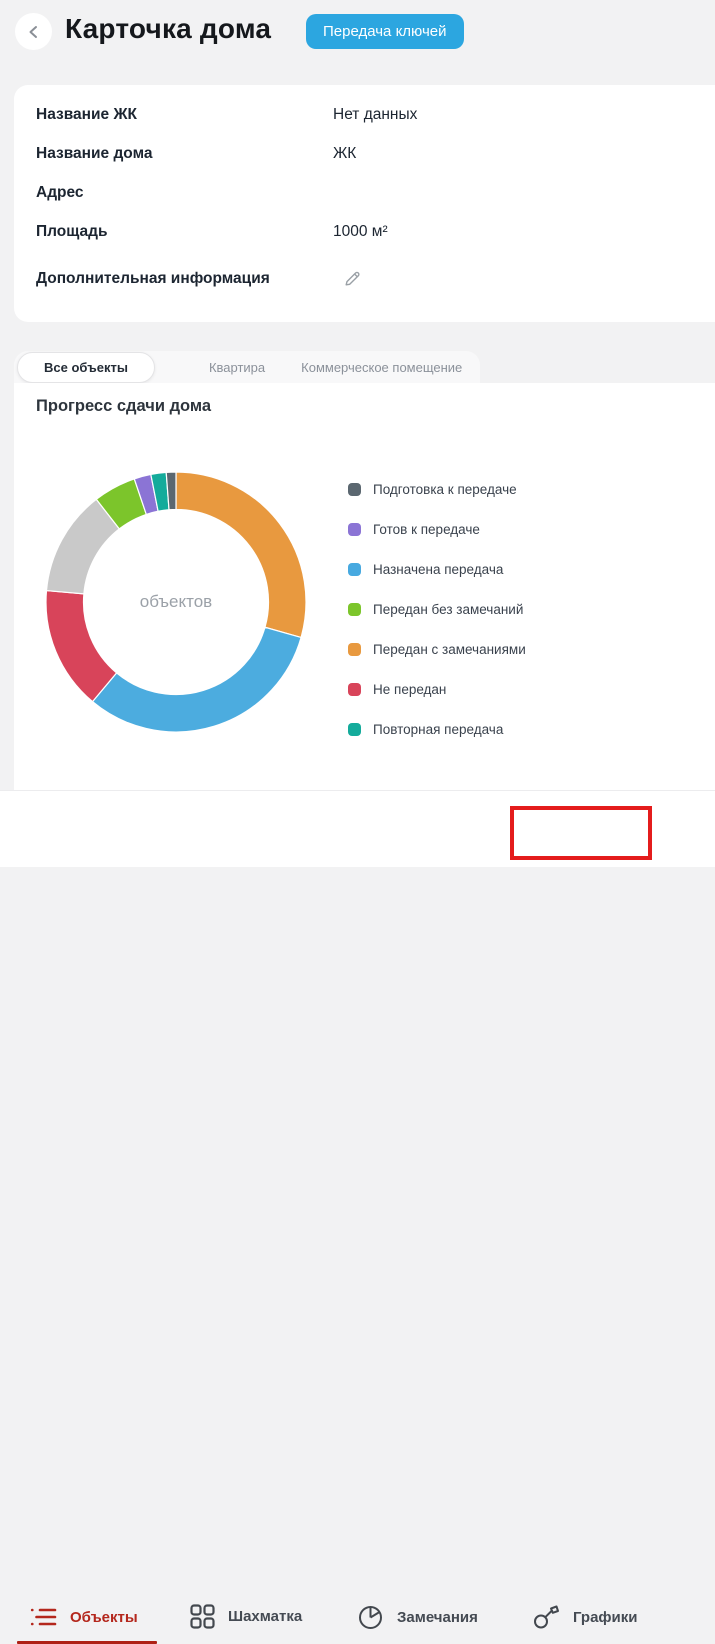 This screenshot has width=715, height=1644. What do you see at coordinates (426, 529) in the screenshot?
I see `legend-label: Готов к передаче` at bounding box center [426, 529].